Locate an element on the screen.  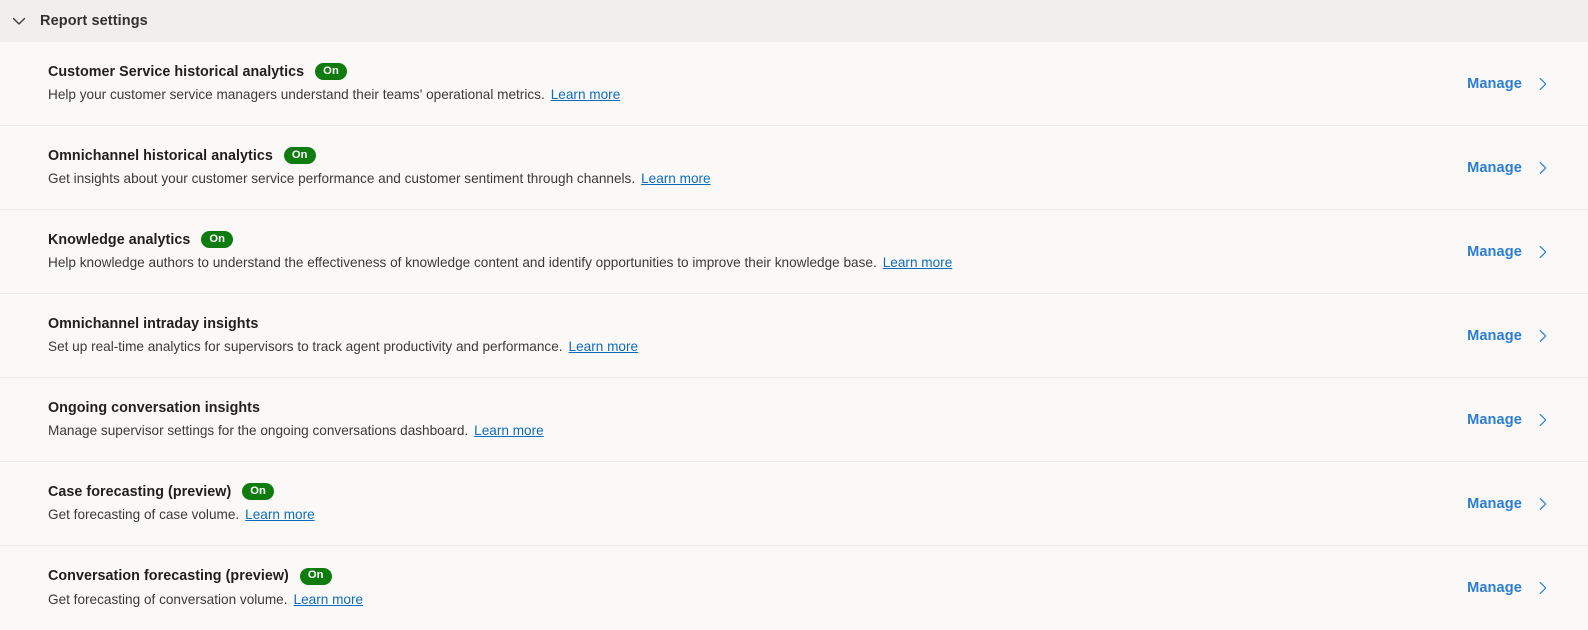
settings-row-title-line: Omnichannel intraday insights is located at coordinates (757, 324).